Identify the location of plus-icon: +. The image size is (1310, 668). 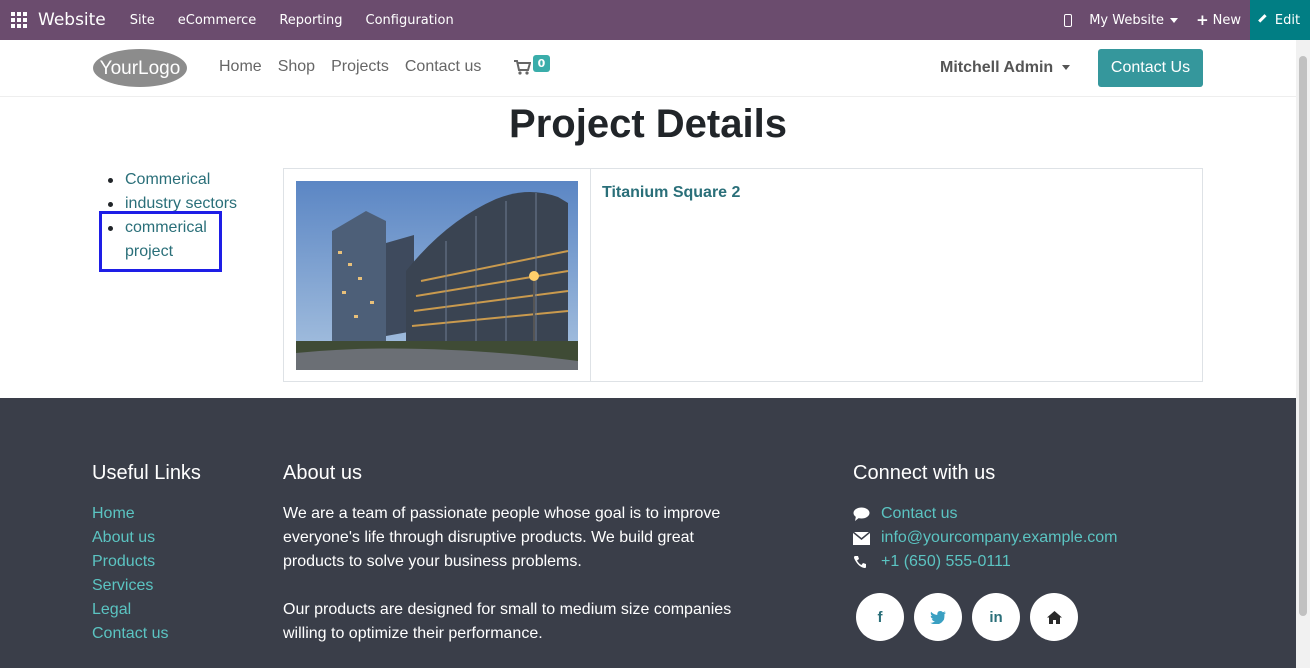
(1202, 20).